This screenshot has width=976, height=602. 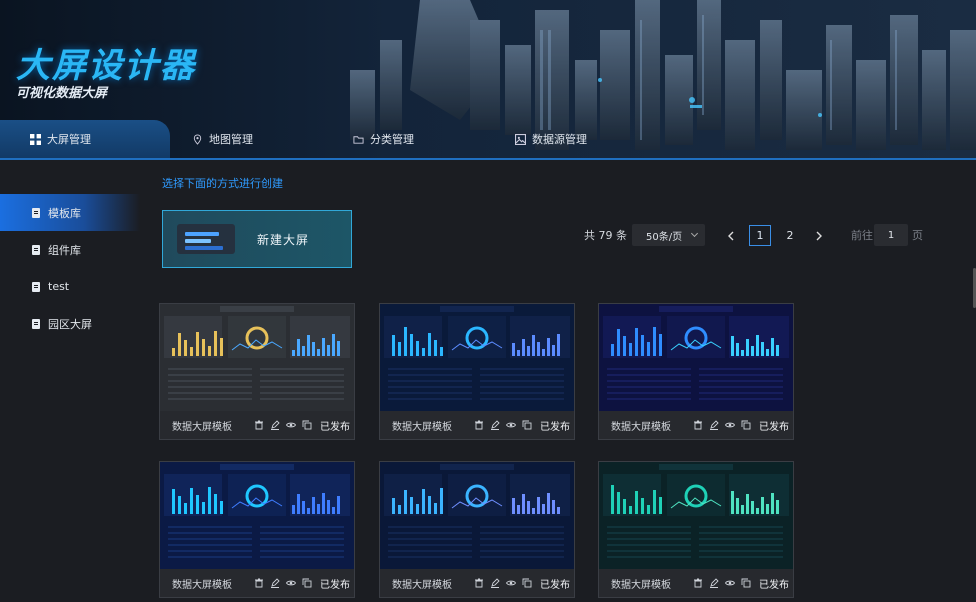 I want to click on tab-category-management: 分类管理, so click(x=383, y=139).